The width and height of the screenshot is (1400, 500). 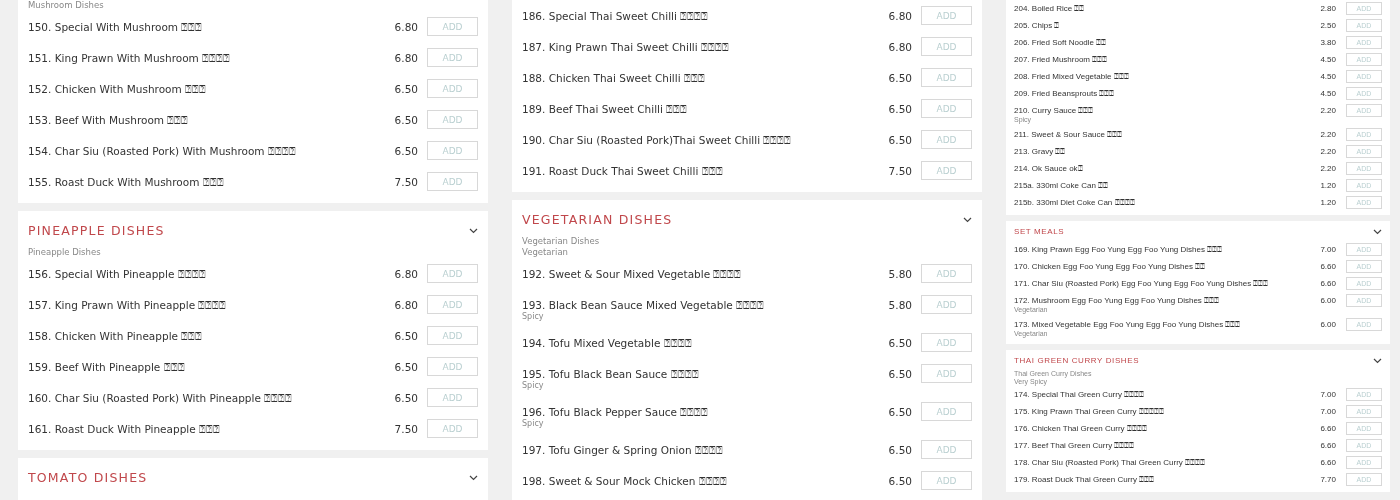 What do you see at coordinates (1080, 429) in the screenshot?
I see `dish-name: 176. Chicken Thai Green Curry ⍰⍰⍰⍰` at bounding box center [1080, 429].